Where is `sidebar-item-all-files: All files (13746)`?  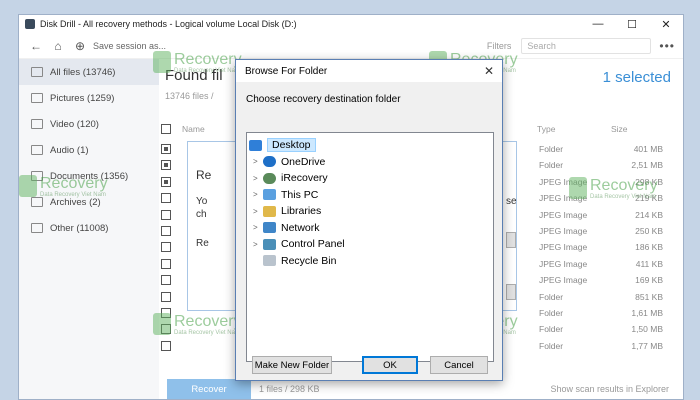 sidebar-item-all-files: All files (13746) is located at coordinates (89, 72).